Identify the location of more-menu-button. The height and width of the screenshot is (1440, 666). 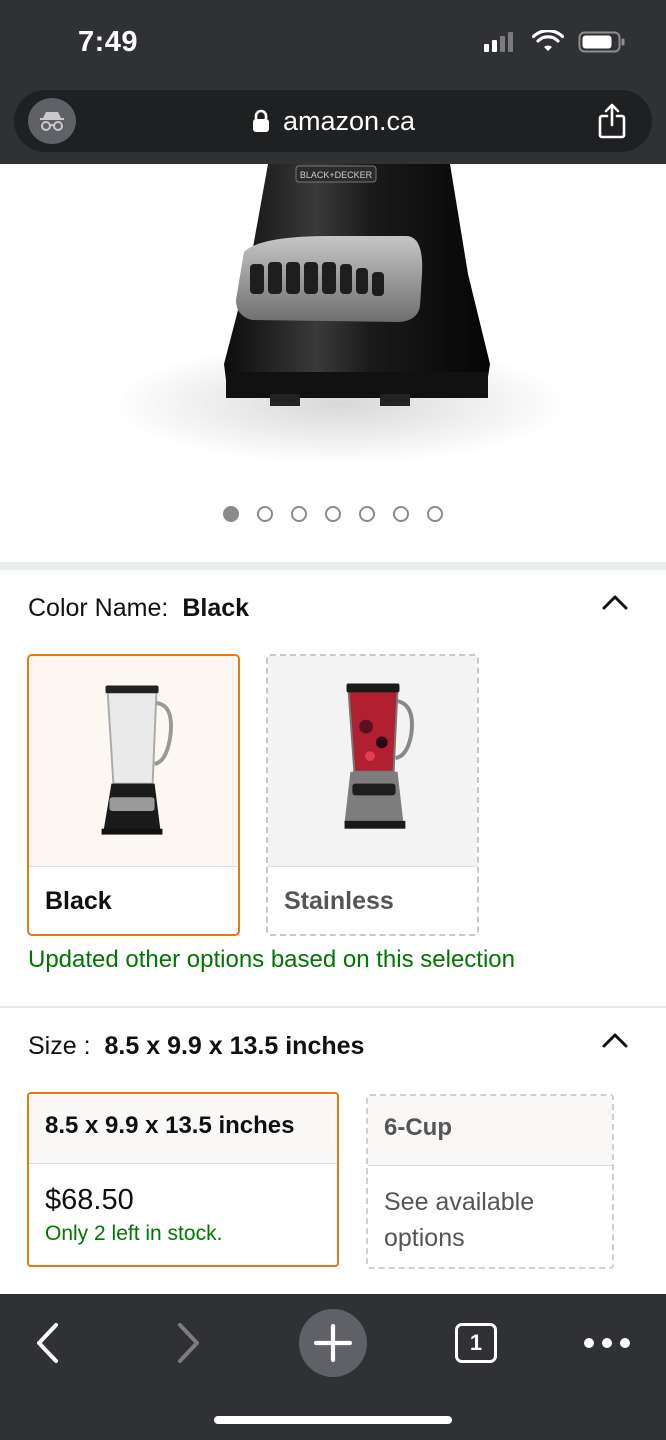
(607, 1343).